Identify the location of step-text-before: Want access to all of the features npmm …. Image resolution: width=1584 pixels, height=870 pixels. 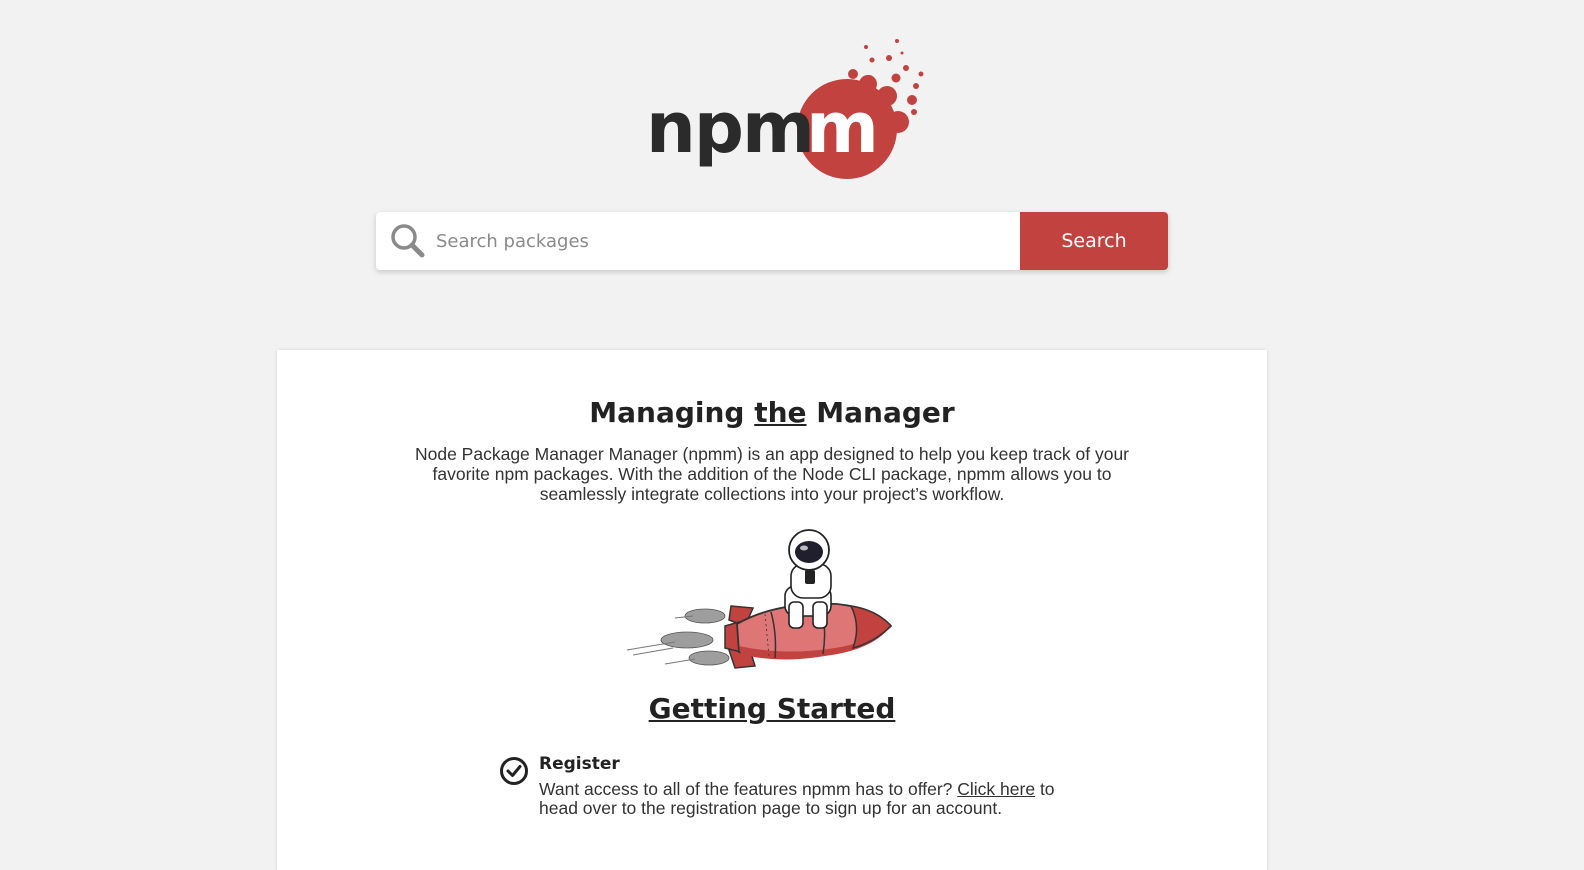
(748, 789).